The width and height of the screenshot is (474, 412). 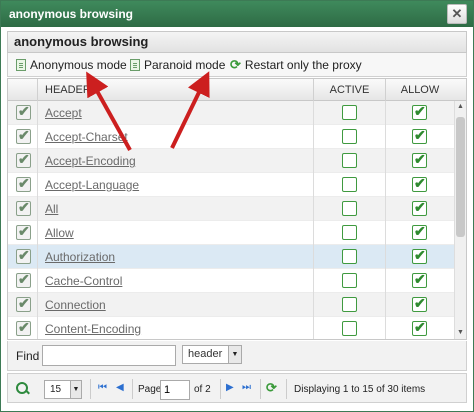 What do you see at coordinates (231, 233) in the screenshot?
I see `table-row: Allow` at bounding box center [231, 233].